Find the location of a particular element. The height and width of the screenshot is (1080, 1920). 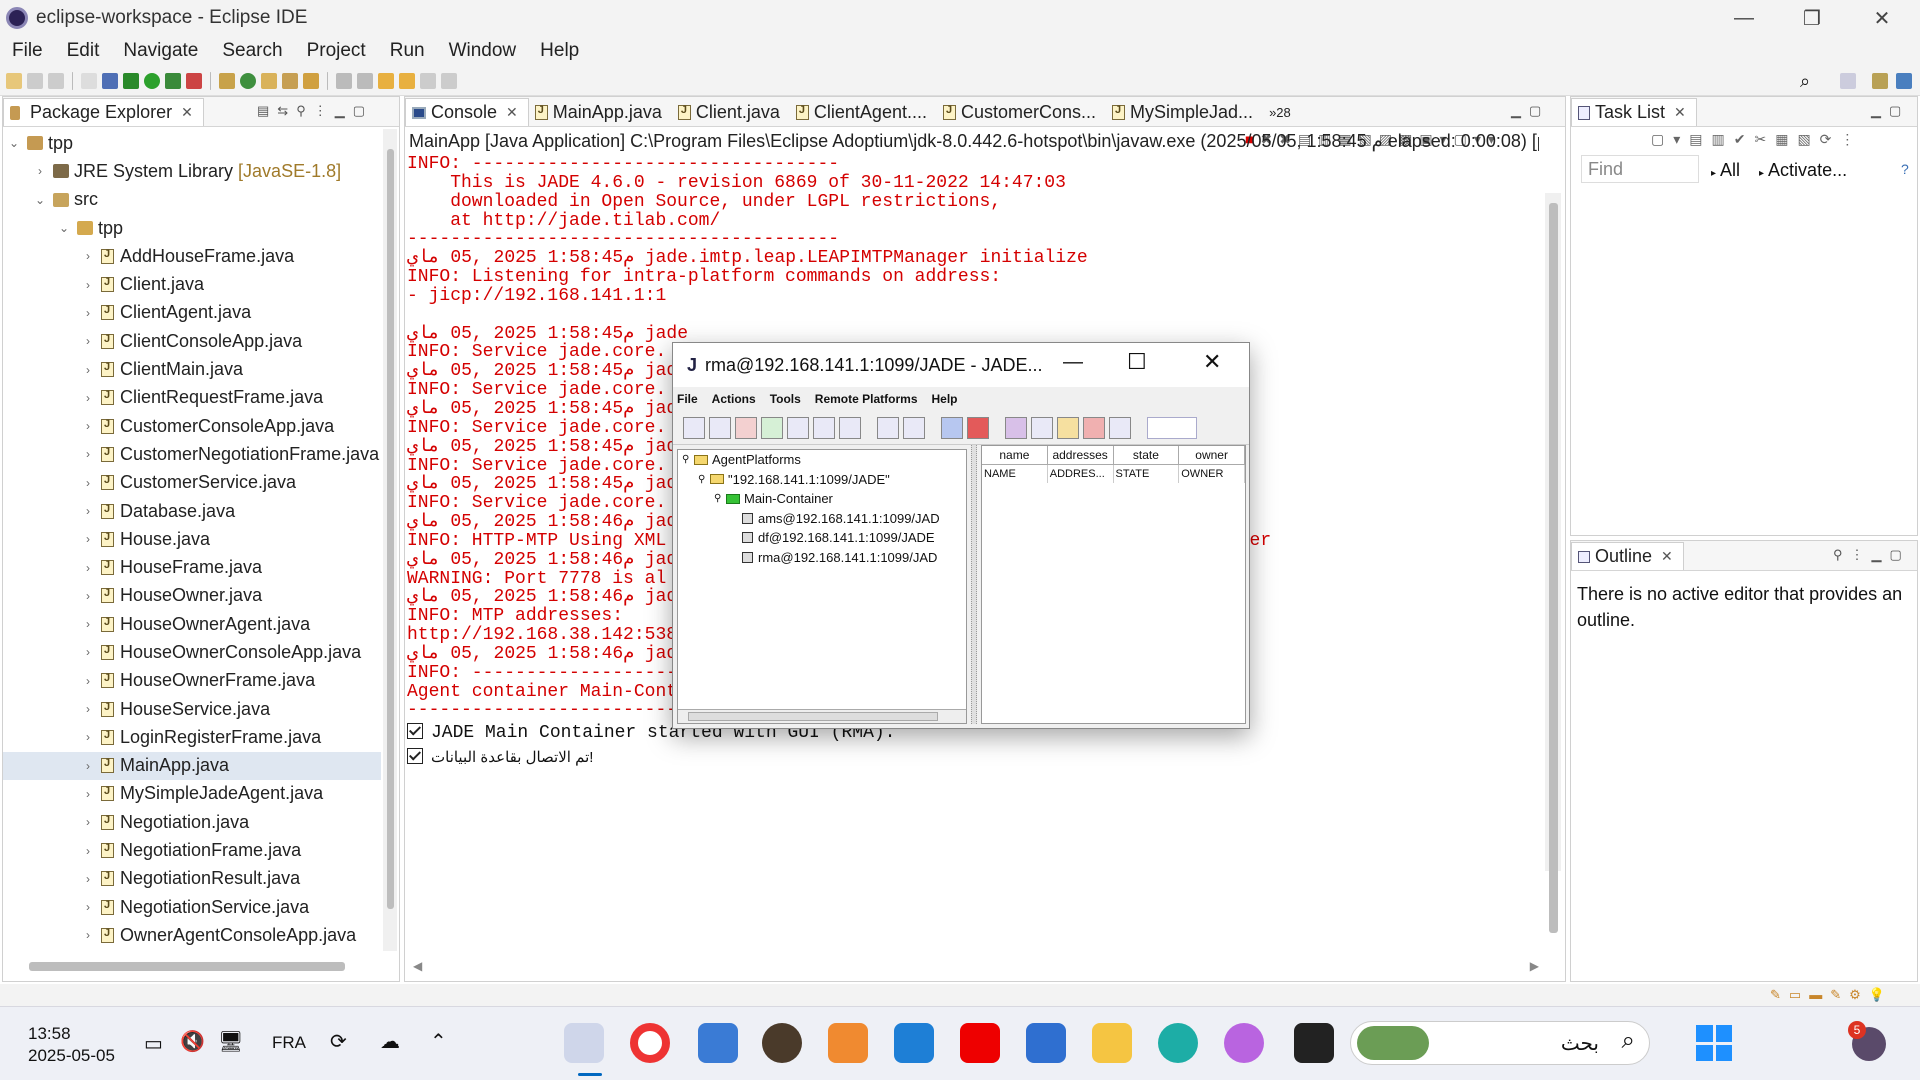

new-java-package-icon is located at coordinates (227, 80).